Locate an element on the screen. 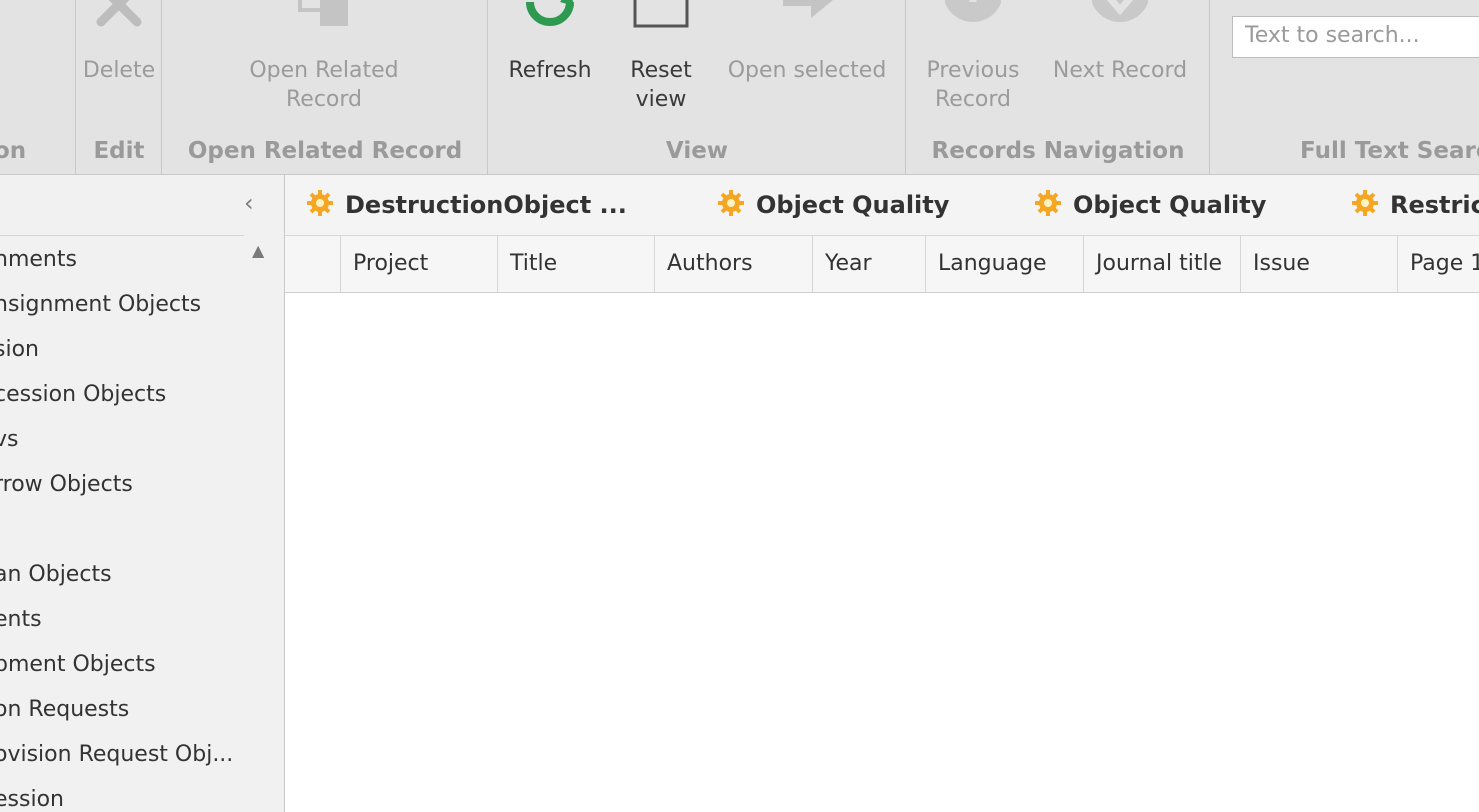 Image resolution: width=1479 pixels, height=812 pixels. refresh-button: Refresh is located at coordinates (550, 64).